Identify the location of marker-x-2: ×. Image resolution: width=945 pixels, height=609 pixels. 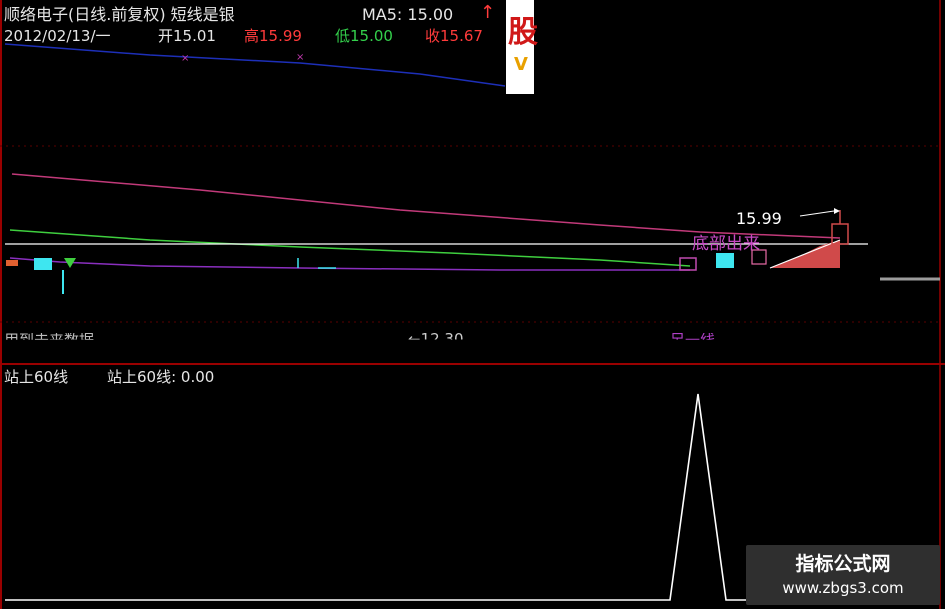
(300, 57).